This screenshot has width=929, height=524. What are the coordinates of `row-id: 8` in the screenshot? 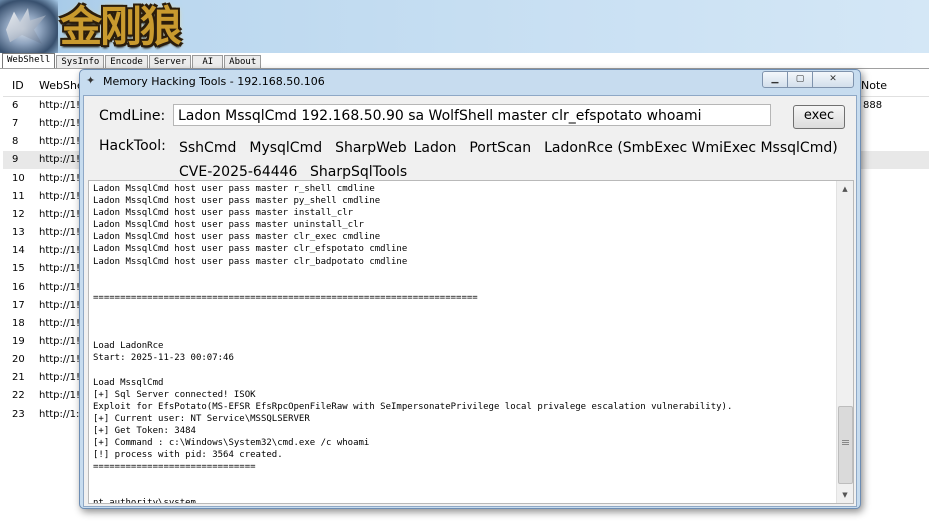 It's located at (15, 142).